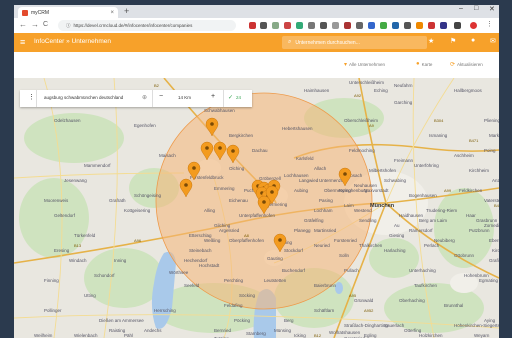  I want to click on help-icon: ●, so click(473, 40).